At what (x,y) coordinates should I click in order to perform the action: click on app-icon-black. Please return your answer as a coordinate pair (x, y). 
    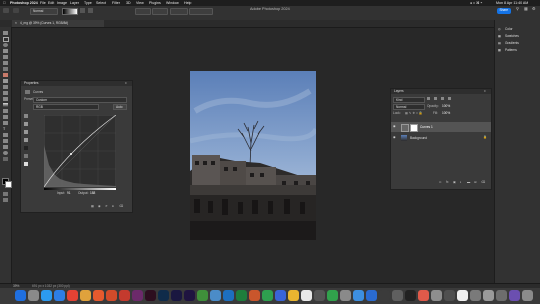
    Looking at the image, I should click on (410, 295).